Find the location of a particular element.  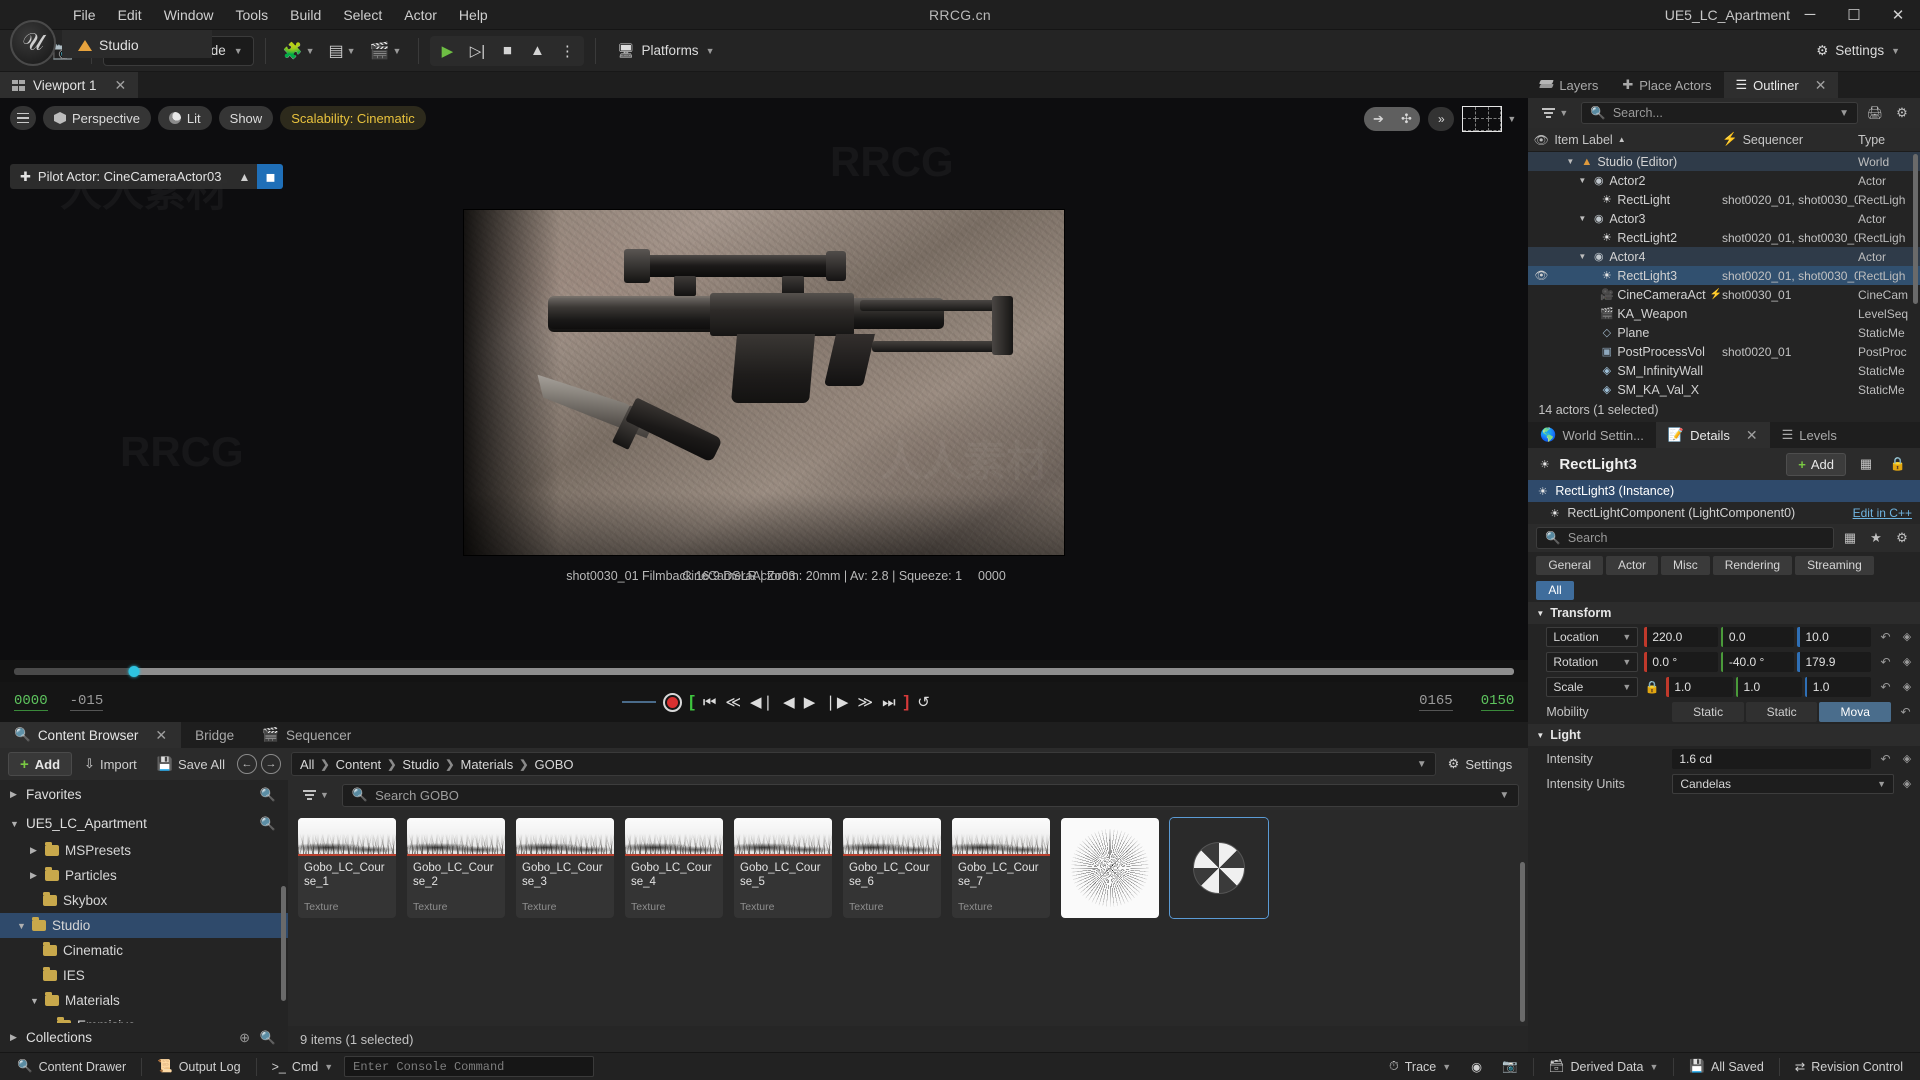

tab-details: 📝 Details ✕ is located at coordinates (1712, 435).